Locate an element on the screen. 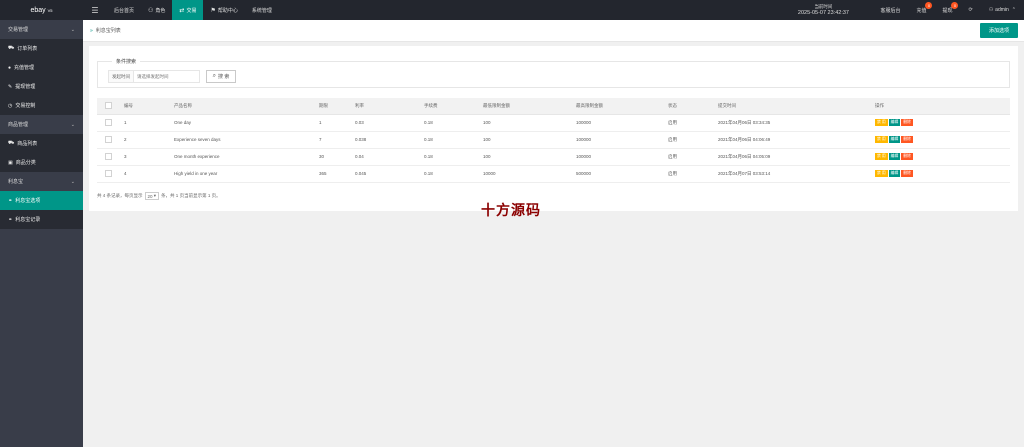  col-actions: 操作 is located at coordinates (942, 106).